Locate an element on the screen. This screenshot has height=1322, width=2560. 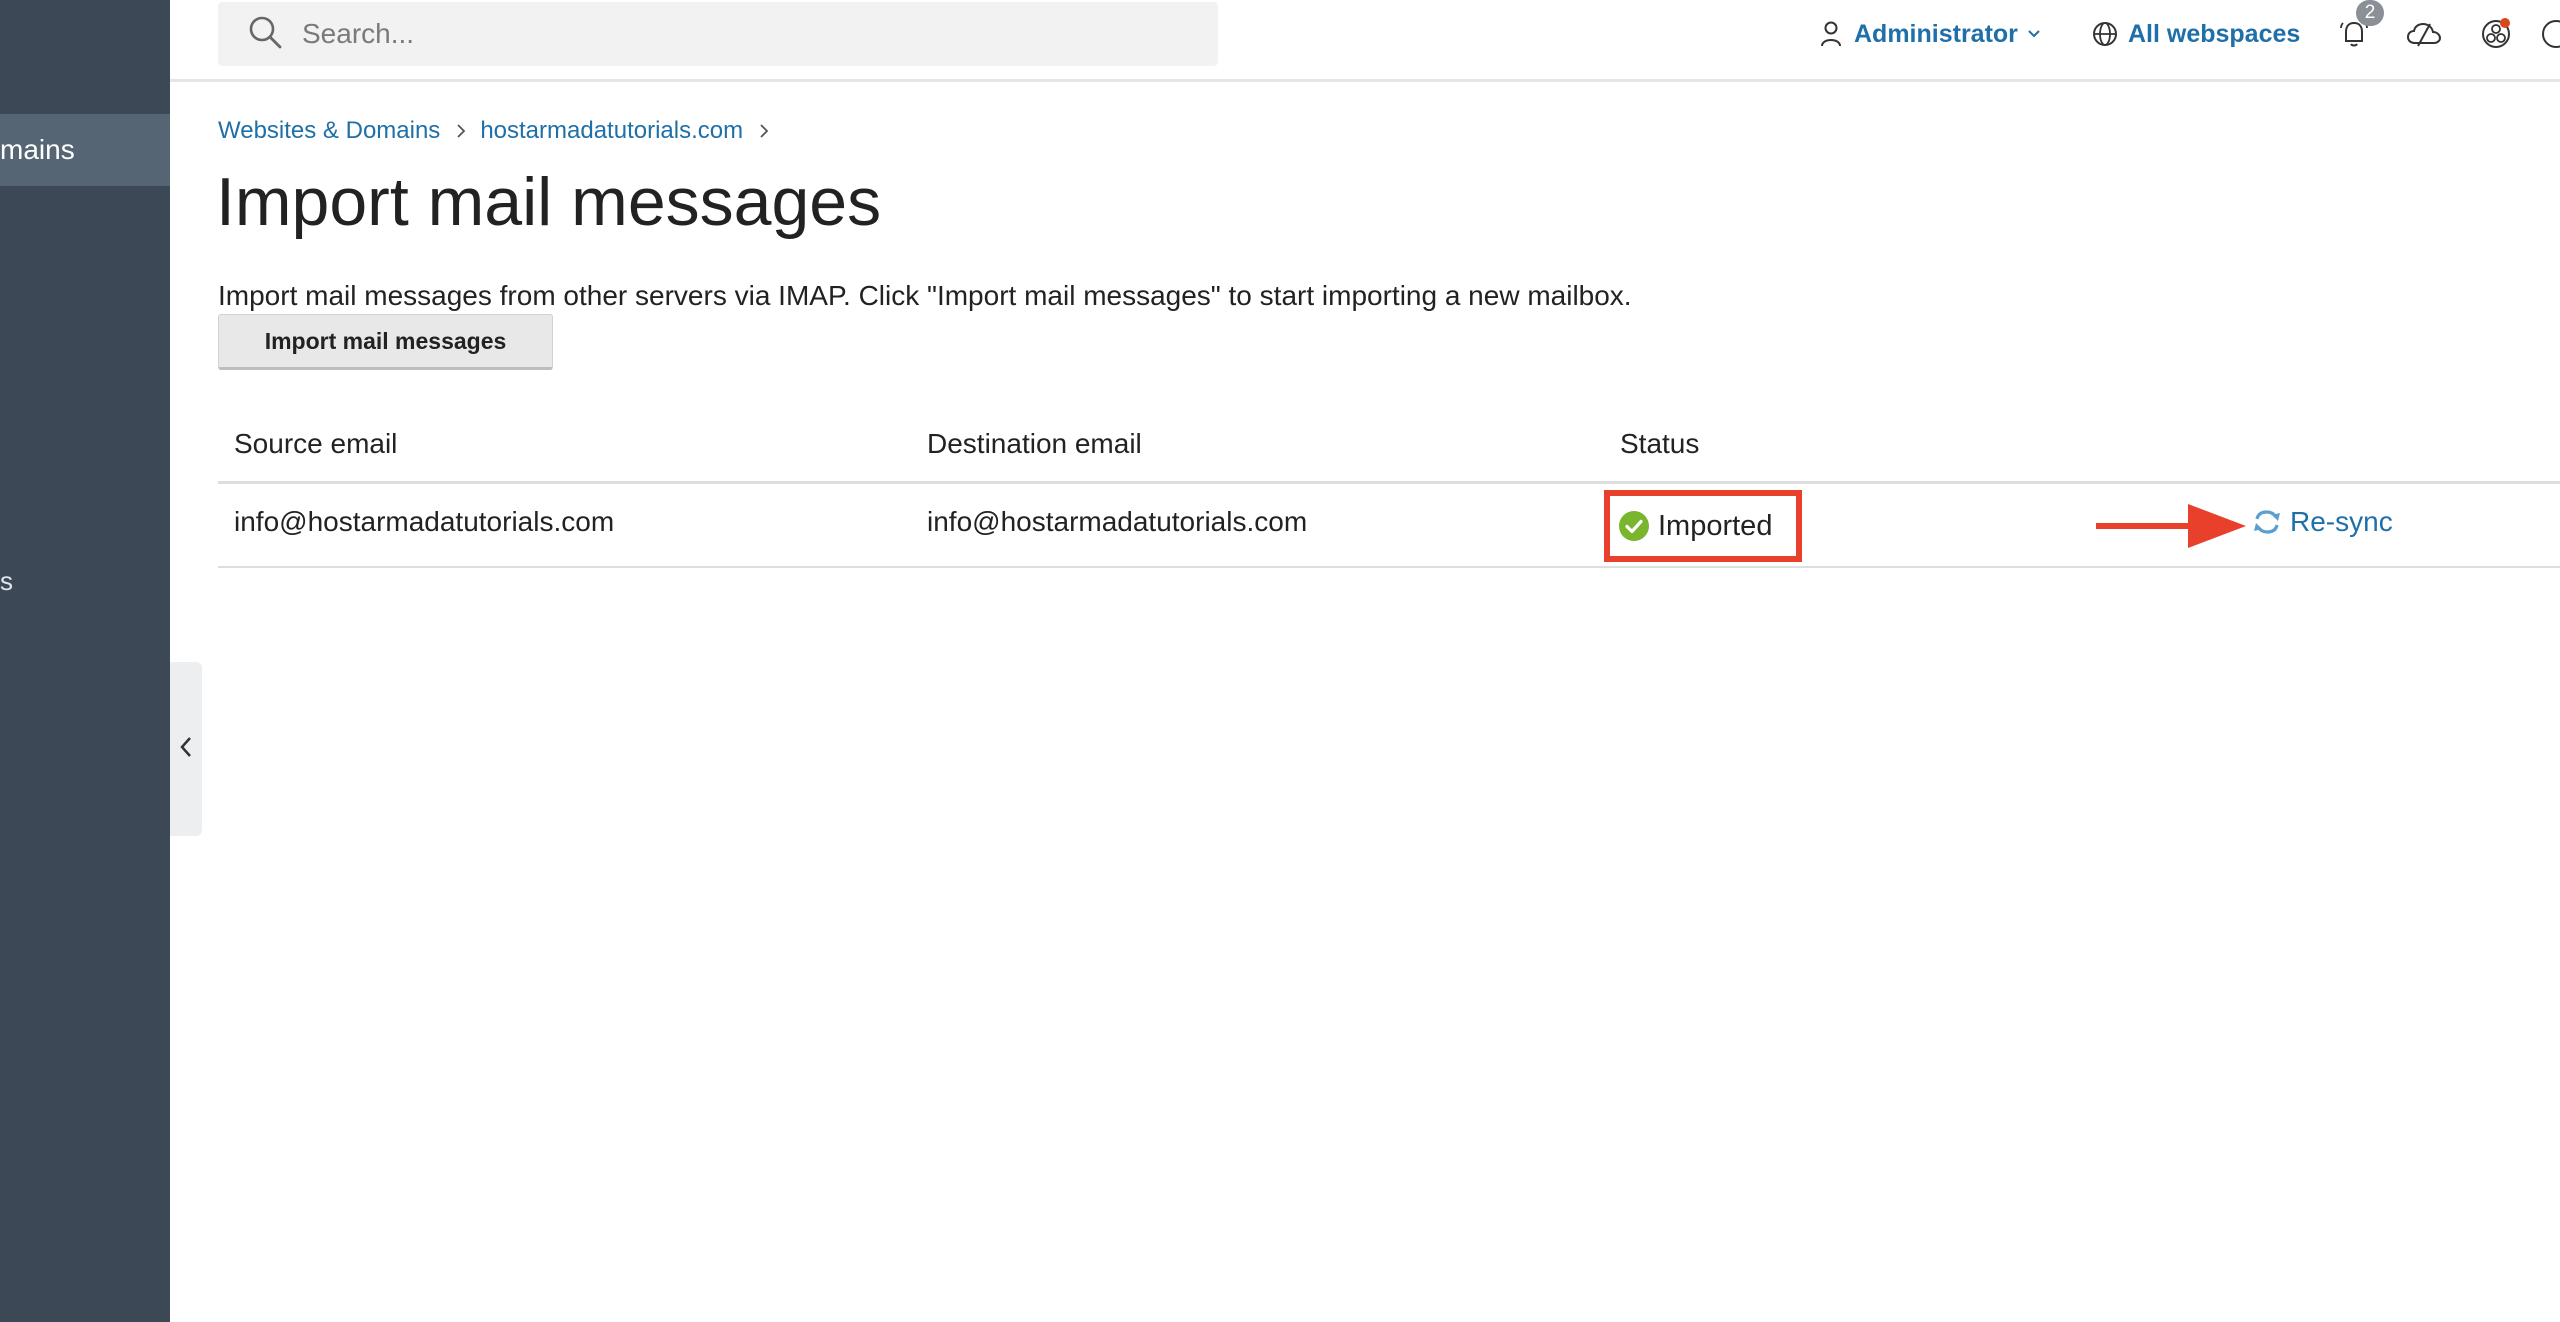
chevron-down-icon is located at coordinates (2034, 34).